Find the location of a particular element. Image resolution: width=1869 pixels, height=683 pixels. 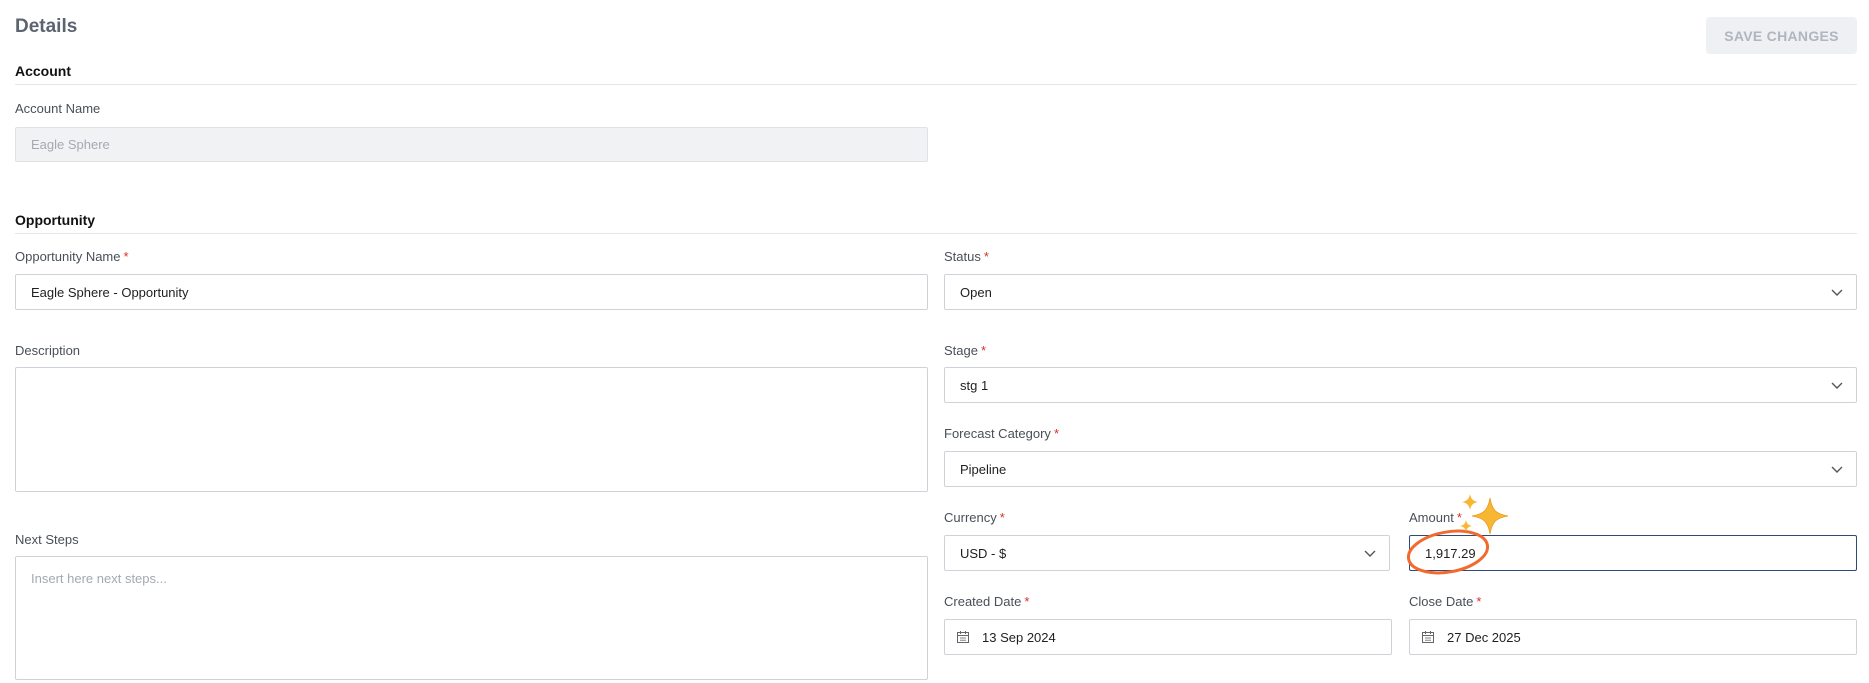

status-value: Open is located at coordinates (976, 292).